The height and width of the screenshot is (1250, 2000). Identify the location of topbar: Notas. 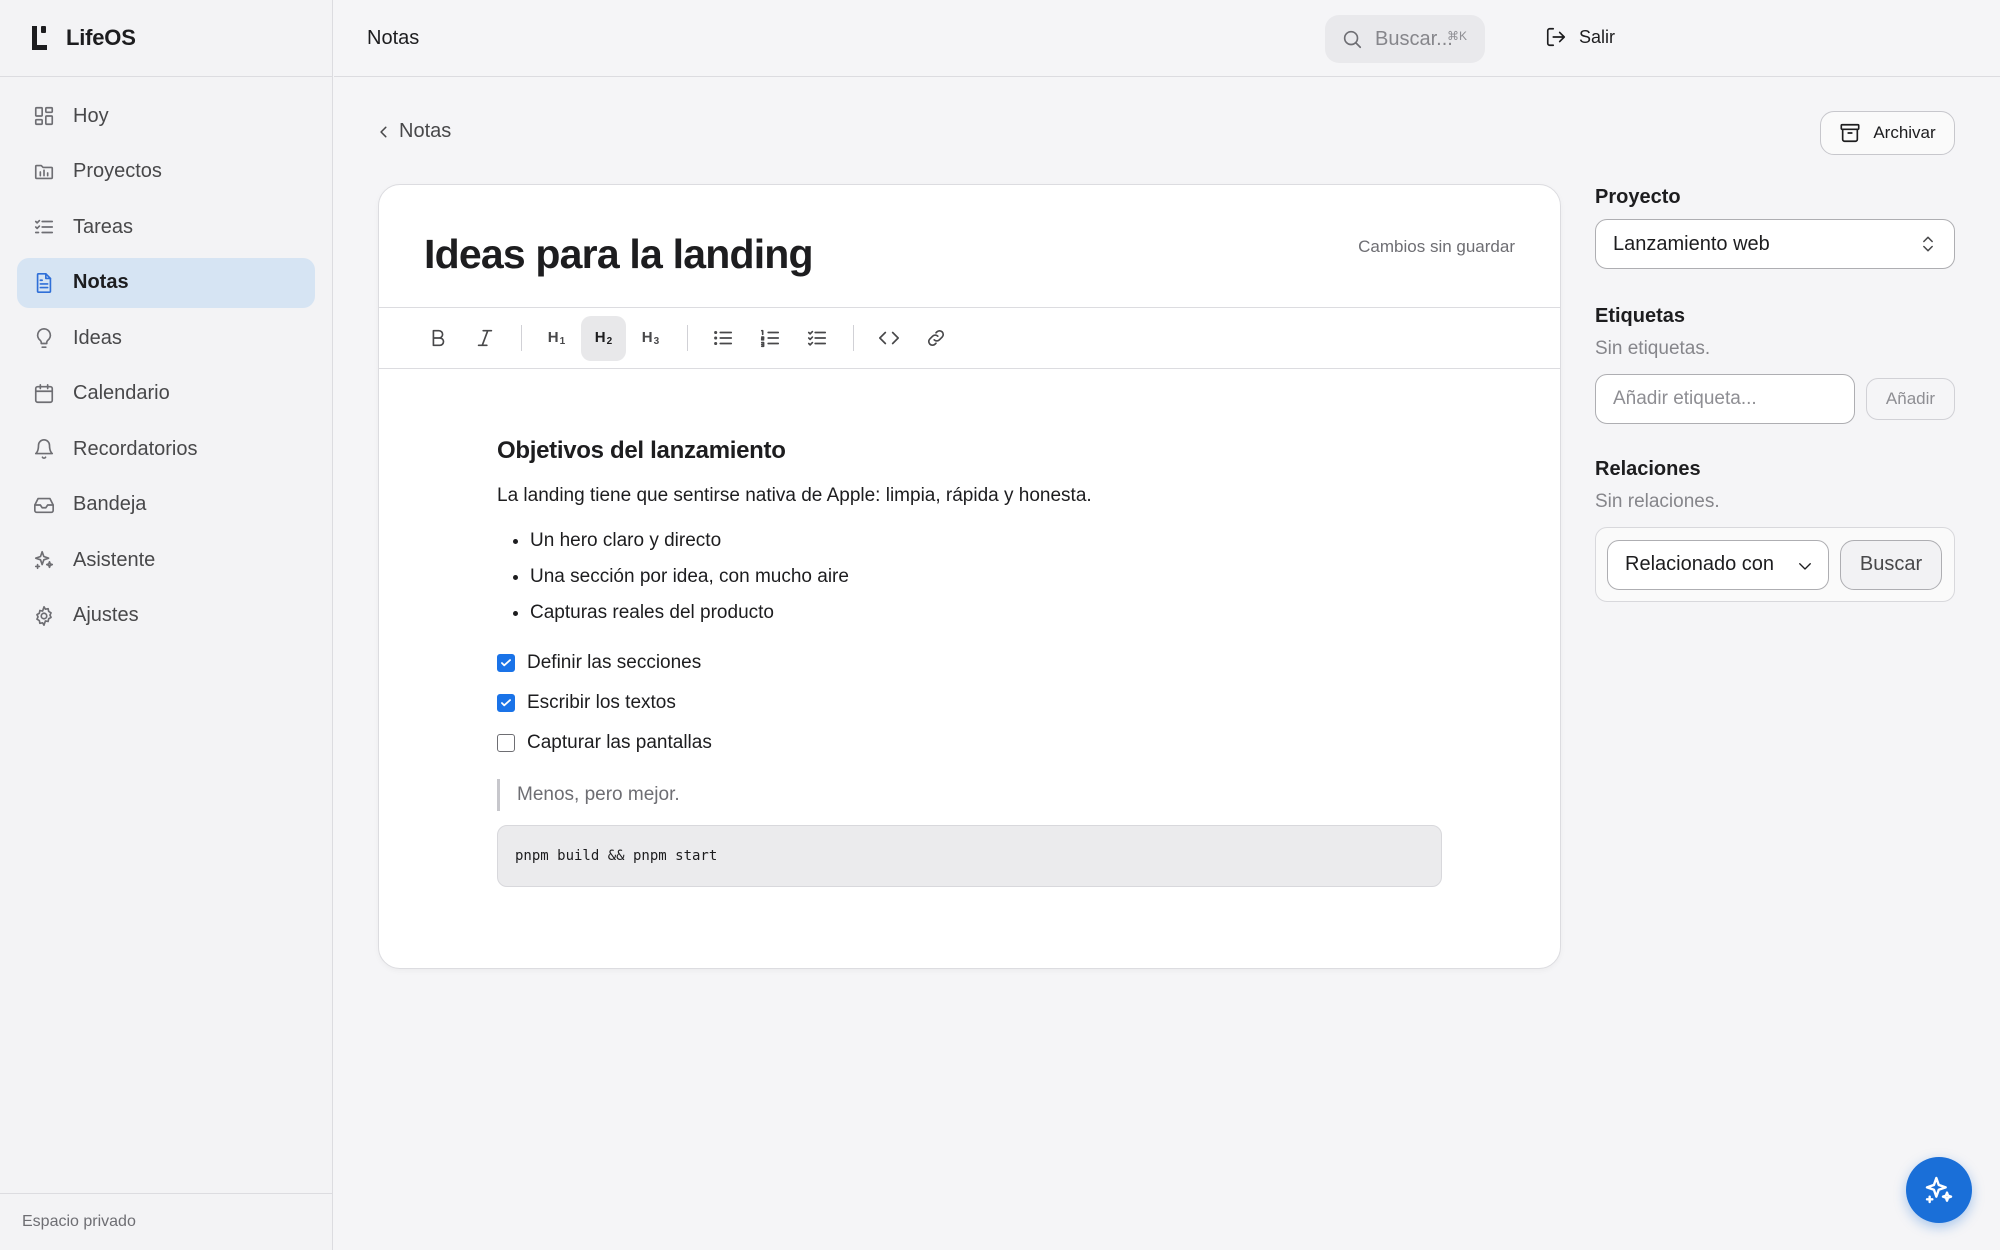
(1167, 38).